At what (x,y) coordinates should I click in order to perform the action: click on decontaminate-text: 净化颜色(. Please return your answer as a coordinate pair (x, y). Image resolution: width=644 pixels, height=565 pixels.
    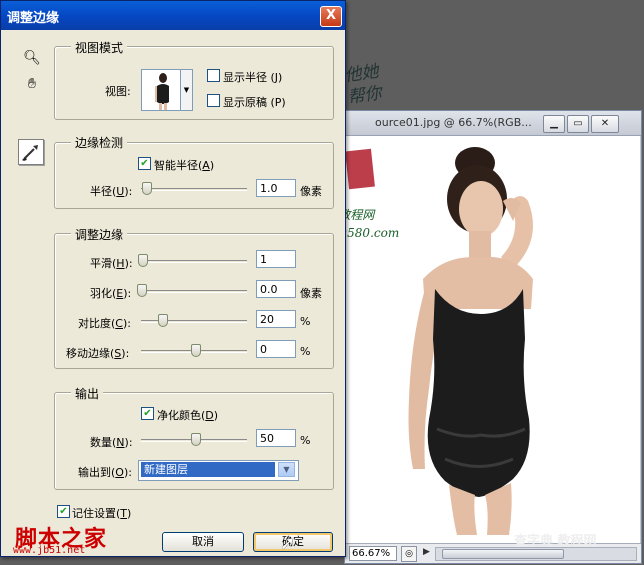
    Looking at the image, I should click on (181, 415).